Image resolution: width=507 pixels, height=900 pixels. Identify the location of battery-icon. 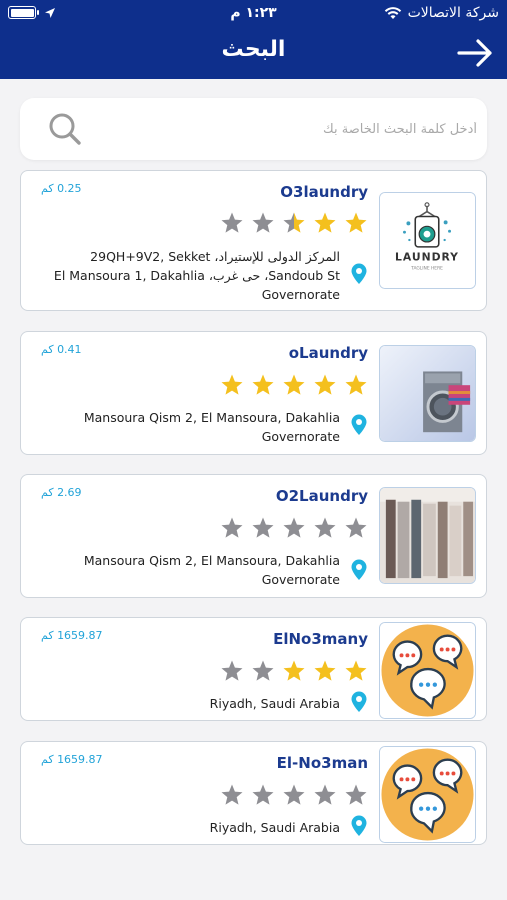
(23, 12).